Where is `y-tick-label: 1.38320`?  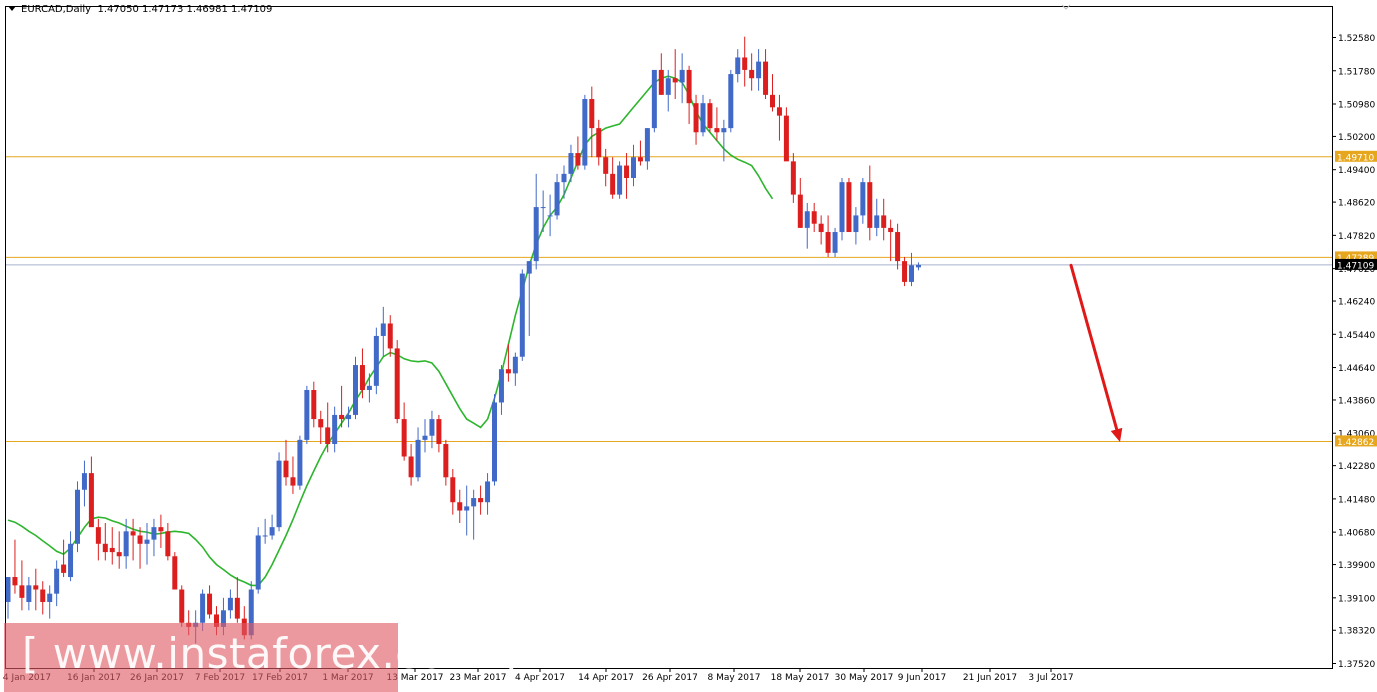 y-tick-label: 1.38320 is located at coordinates (1356, 632).